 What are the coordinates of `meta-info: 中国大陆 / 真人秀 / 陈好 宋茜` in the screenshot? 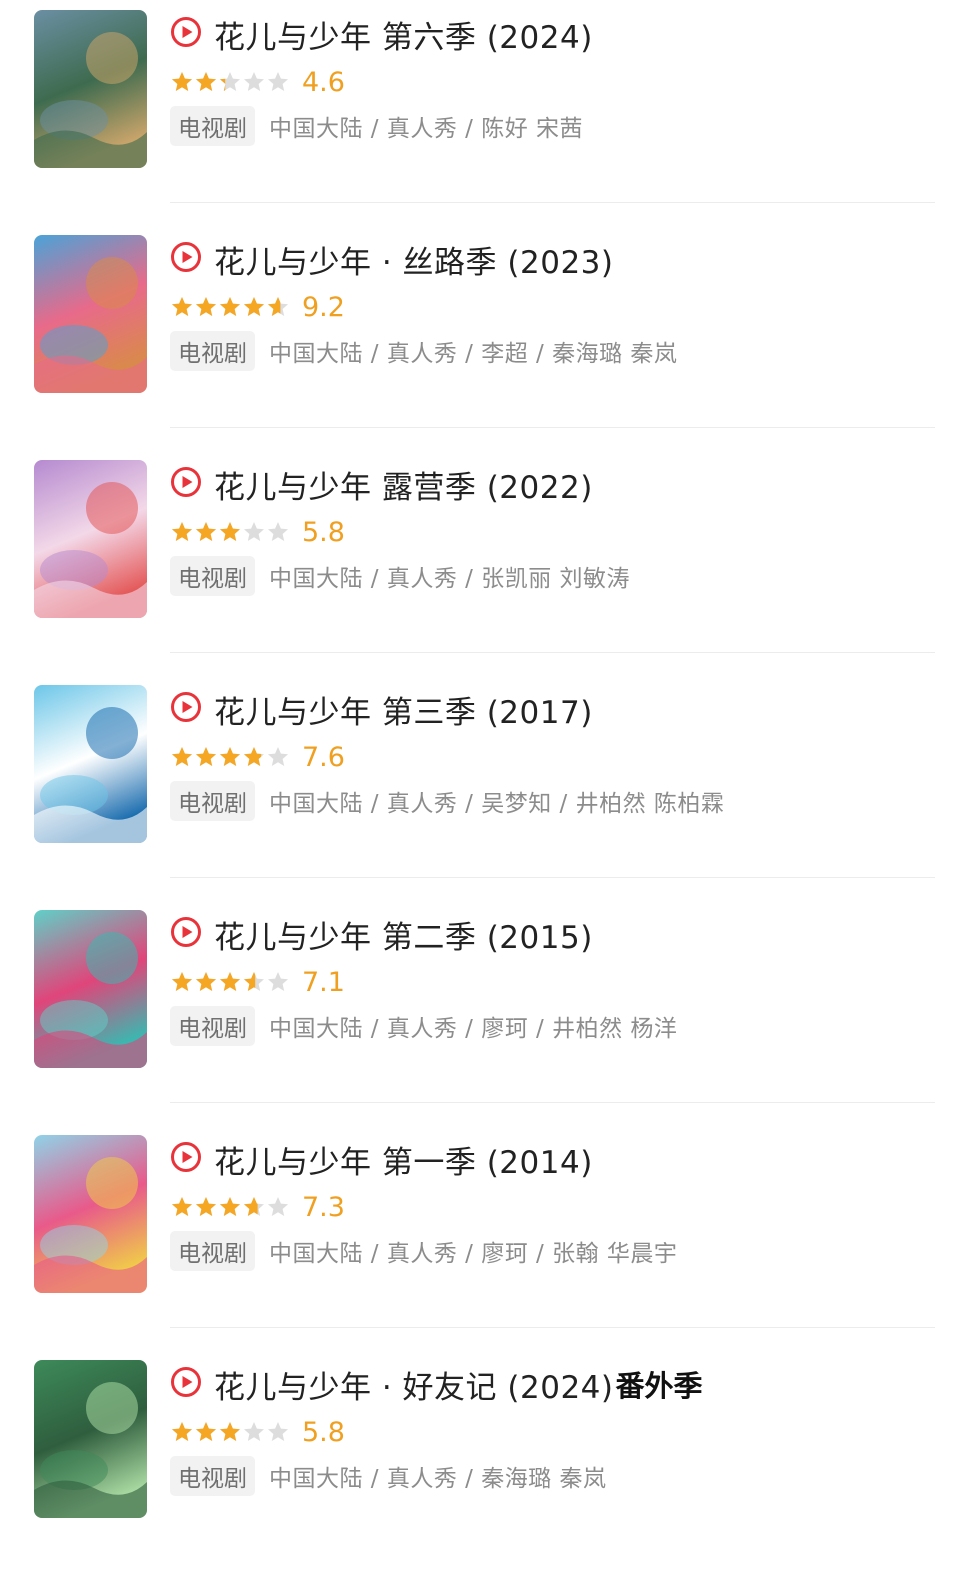 It's located at (426, 129).